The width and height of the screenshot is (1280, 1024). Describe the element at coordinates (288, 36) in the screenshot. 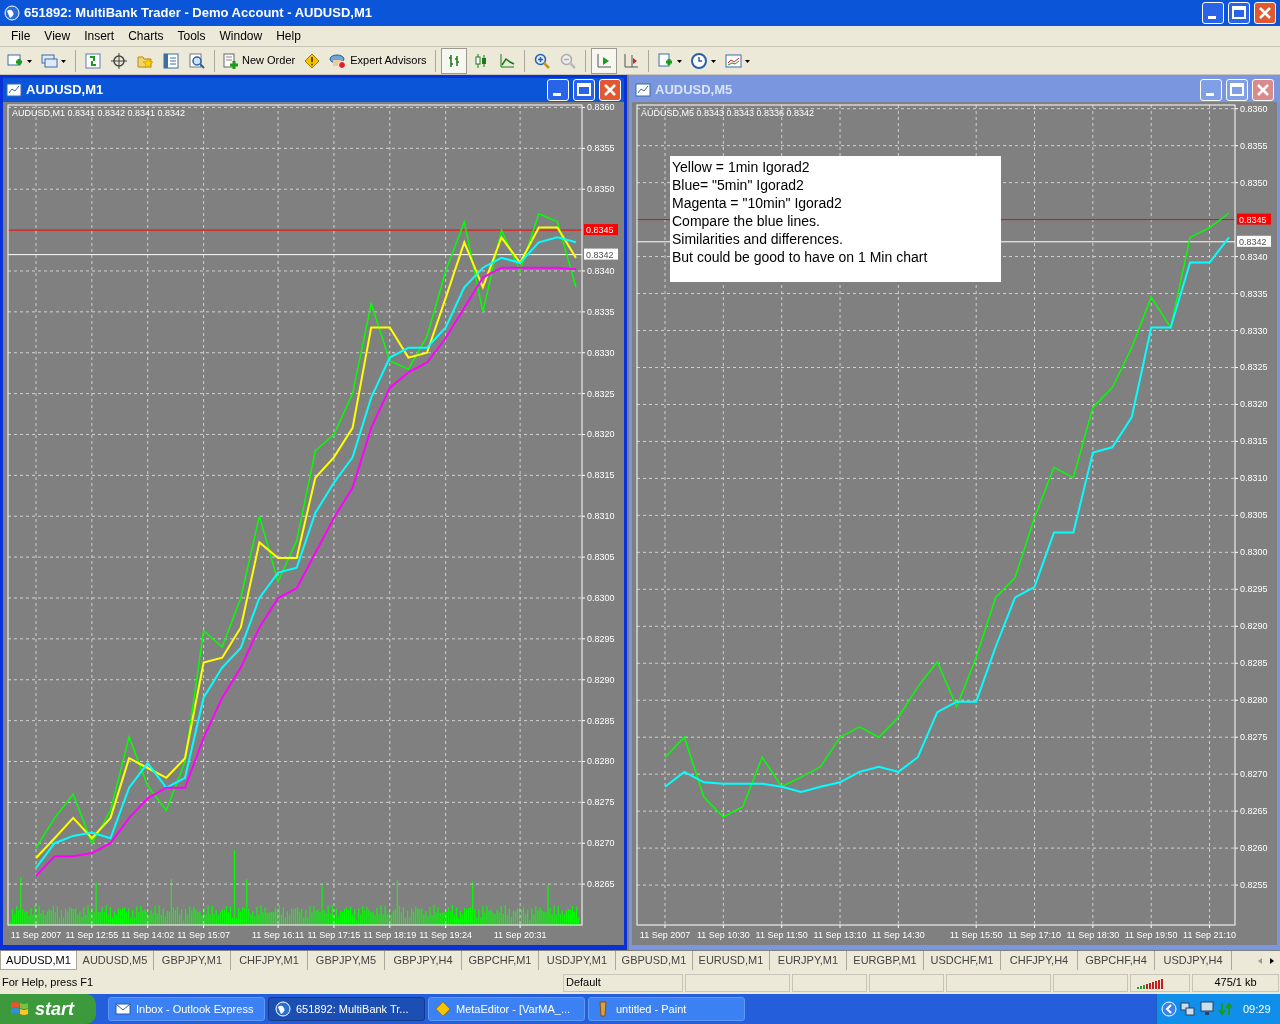

I see `menu-item: Help` at that location.